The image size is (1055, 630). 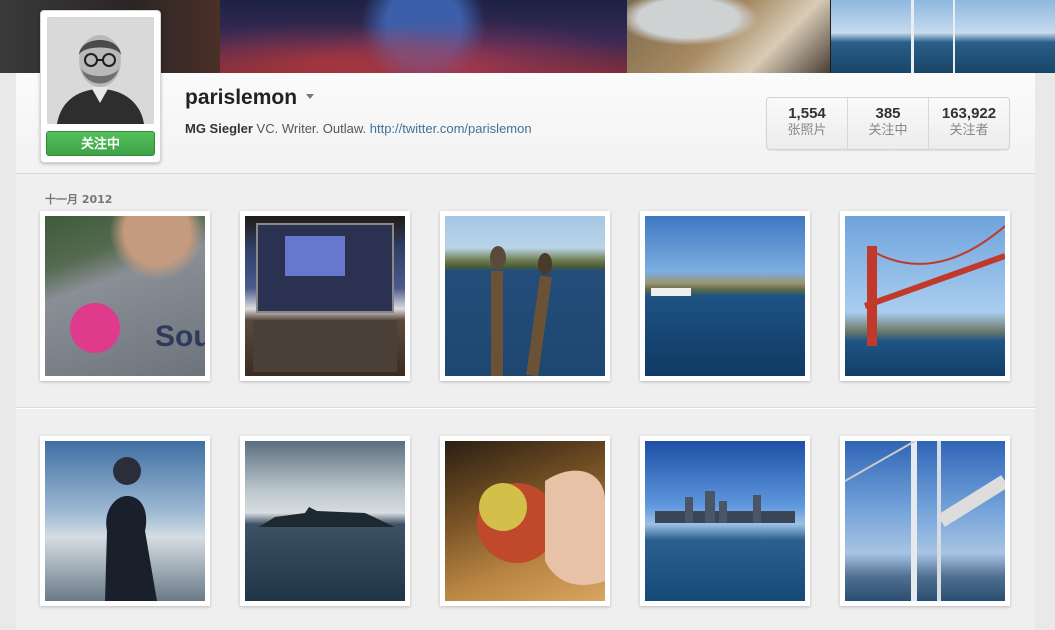 What do you see at coordinates (137, 328) in the screenshot?
I see `voted-sticker-icon: Sou` at bounding box center [137, 328].